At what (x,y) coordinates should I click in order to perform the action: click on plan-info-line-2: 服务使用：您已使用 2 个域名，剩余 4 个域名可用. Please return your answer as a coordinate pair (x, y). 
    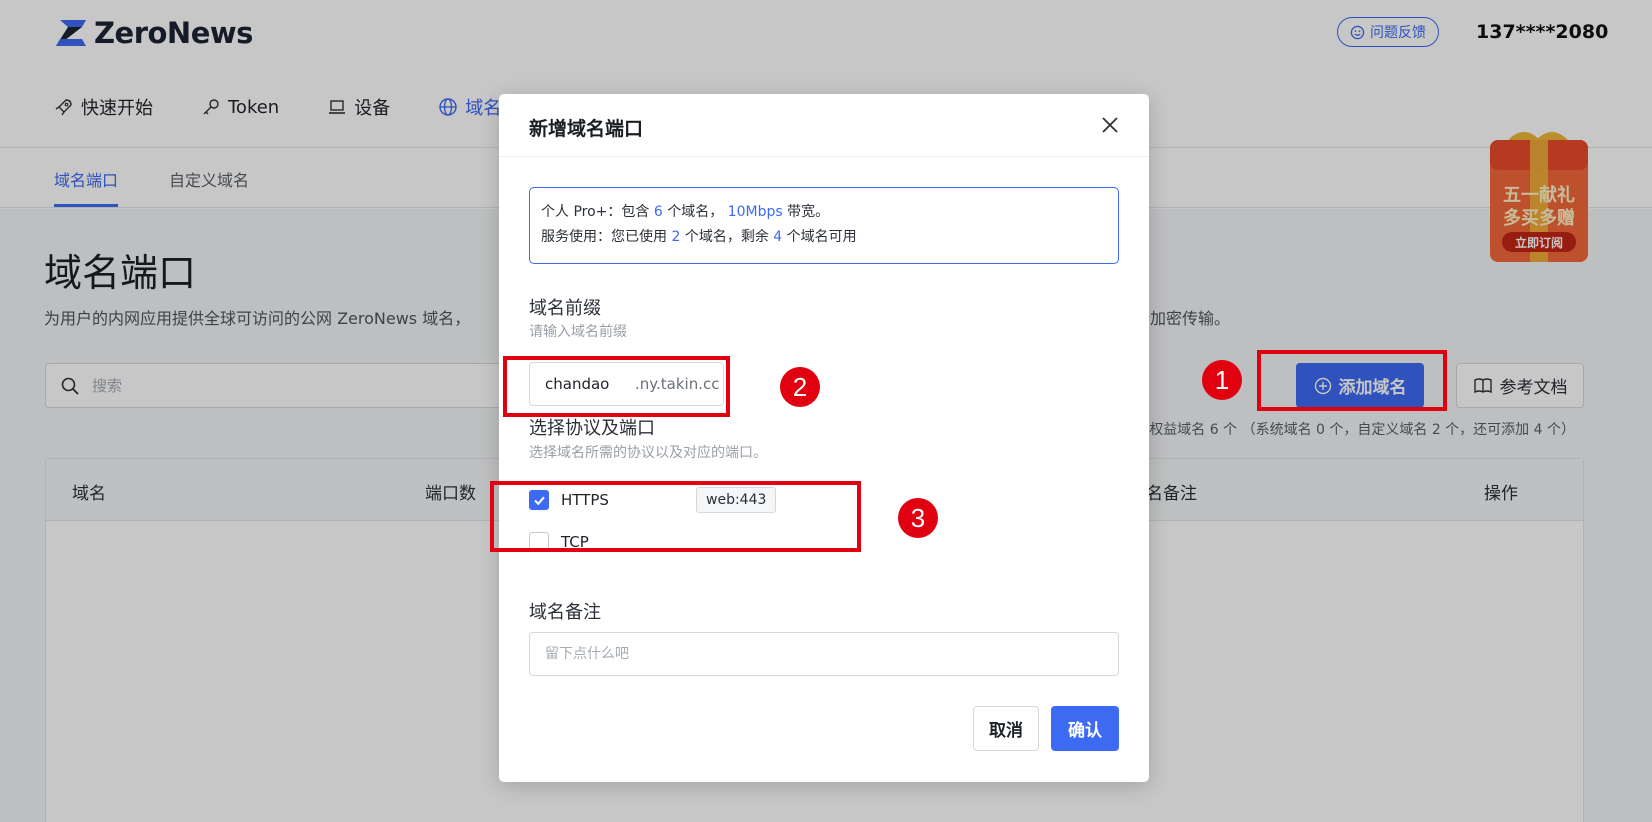
    Looking at the image, I should click on (699, 237).